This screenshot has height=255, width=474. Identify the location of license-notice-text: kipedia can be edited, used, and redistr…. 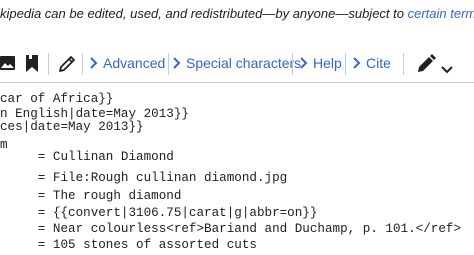
(204, 13).